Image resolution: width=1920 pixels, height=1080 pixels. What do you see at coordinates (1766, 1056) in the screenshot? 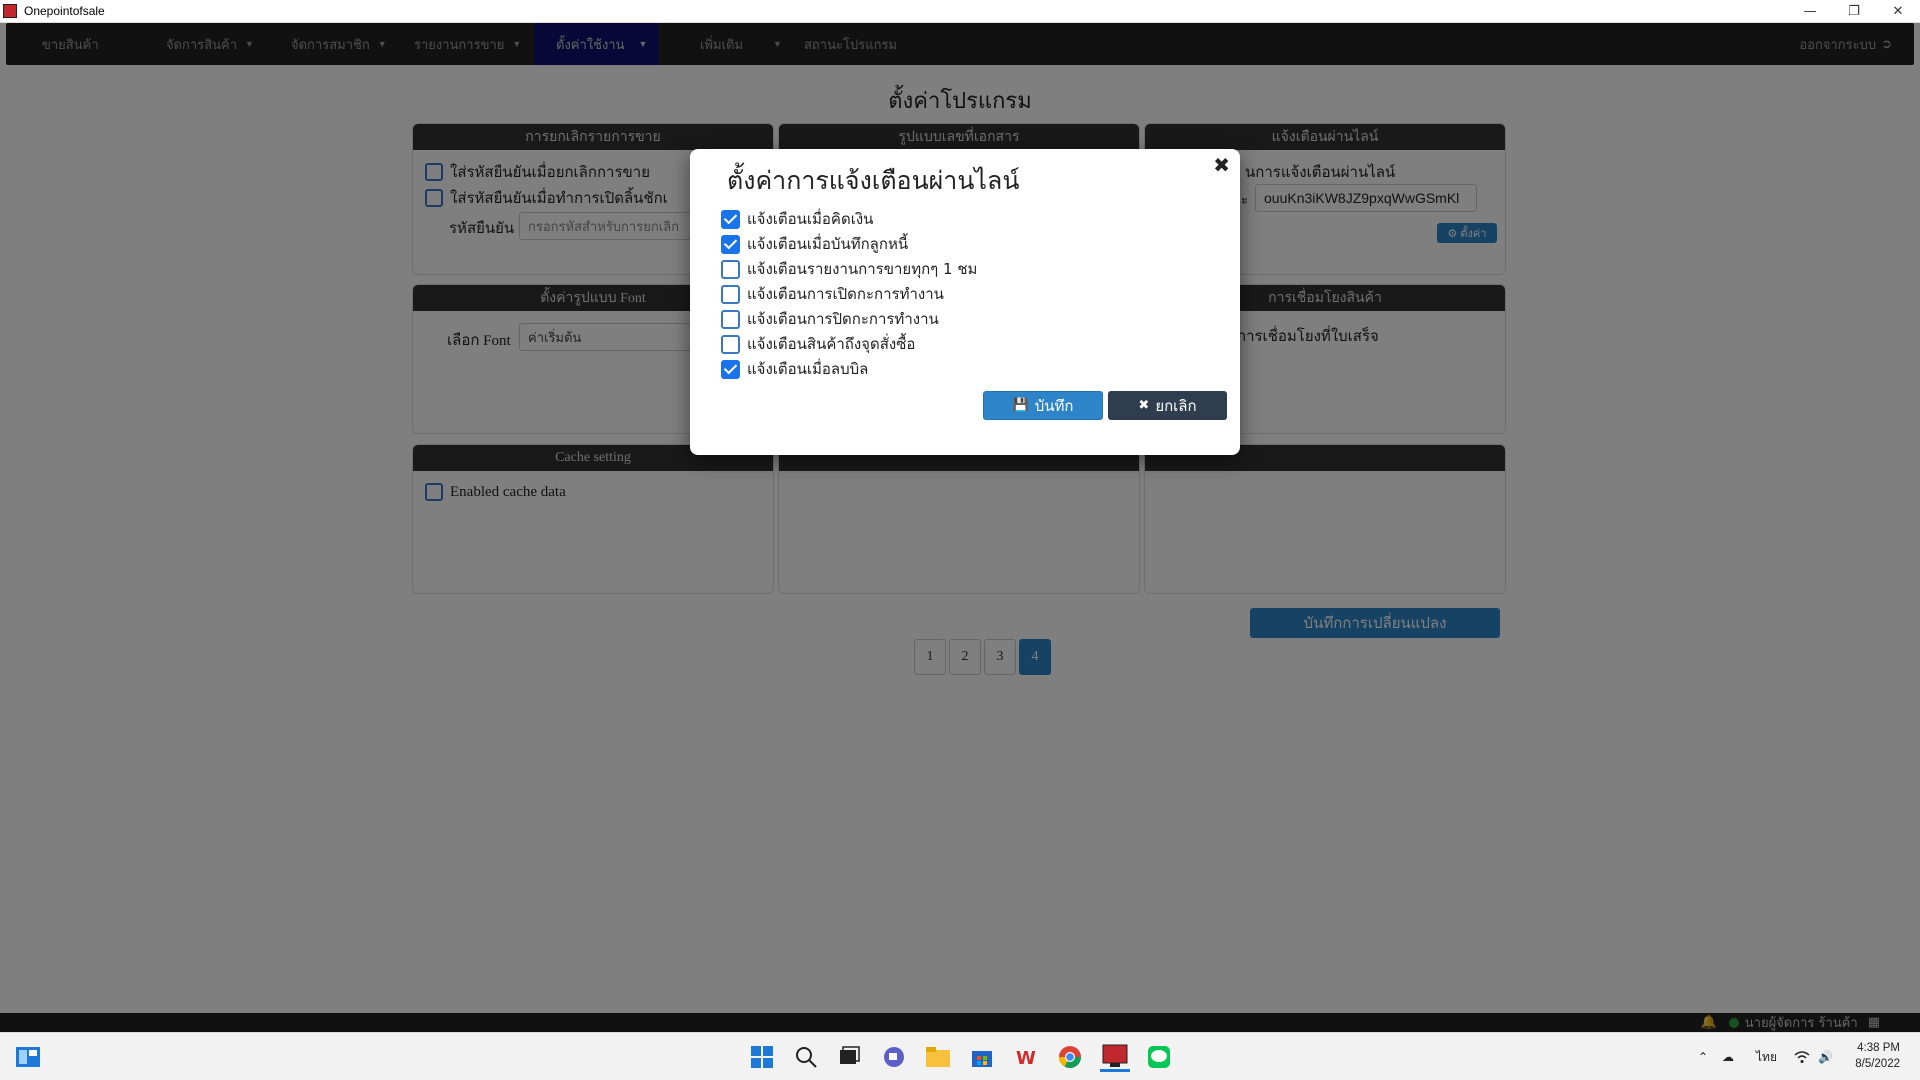
I see `input-language: ไทย` at bounding box center [1766, 1056].